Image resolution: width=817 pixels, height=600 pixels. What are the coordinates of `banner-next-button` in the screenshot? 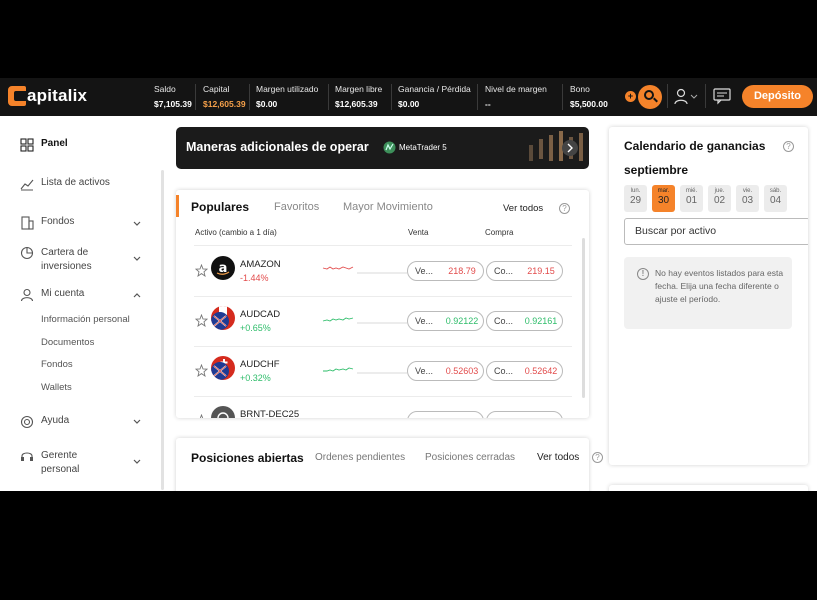 It's located at (570, 148).